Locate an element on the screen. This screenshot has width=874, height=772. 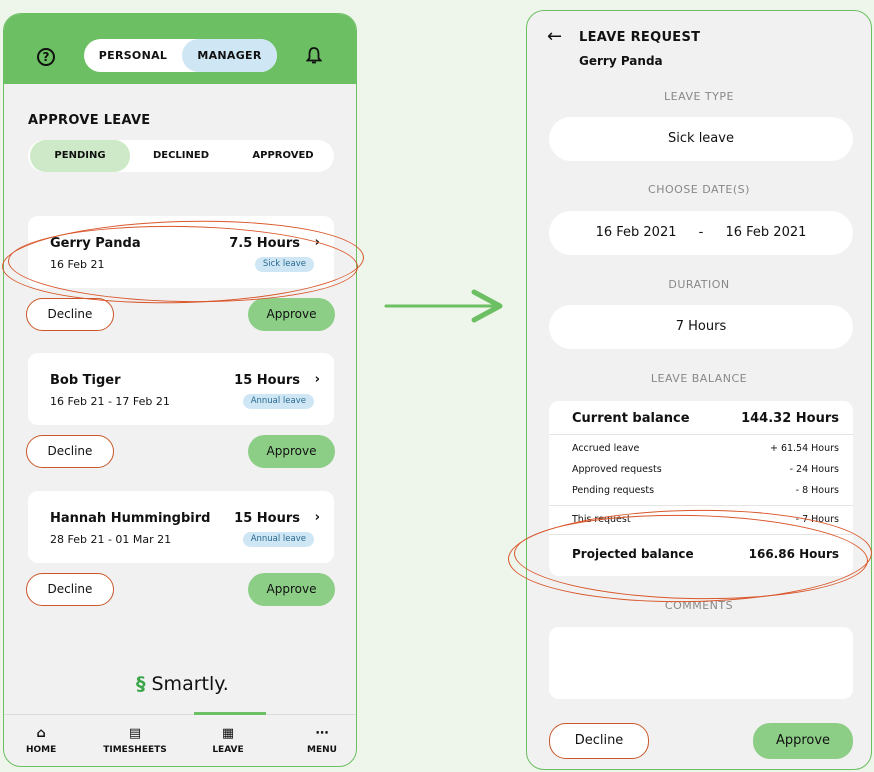
date-range-field: 16 Feb 2021 - 16 Feb 2021 is located at coordinates (701, 233).